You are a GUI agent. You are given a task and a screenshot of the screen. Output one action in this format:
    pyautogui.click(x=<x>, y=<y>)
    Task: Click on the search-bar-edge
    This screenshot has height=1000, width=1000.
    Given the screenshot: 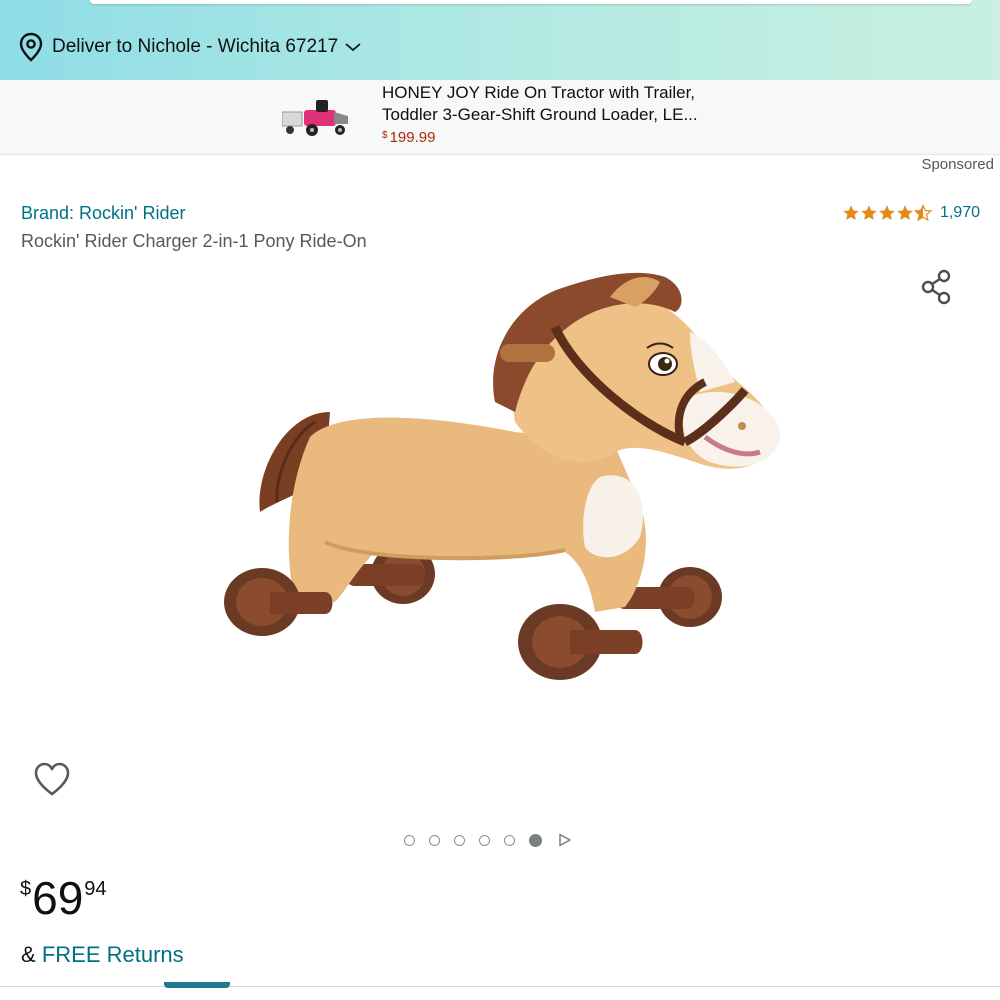 What is the action you would take?
    pyautogui.click(x=531, y=2)
    